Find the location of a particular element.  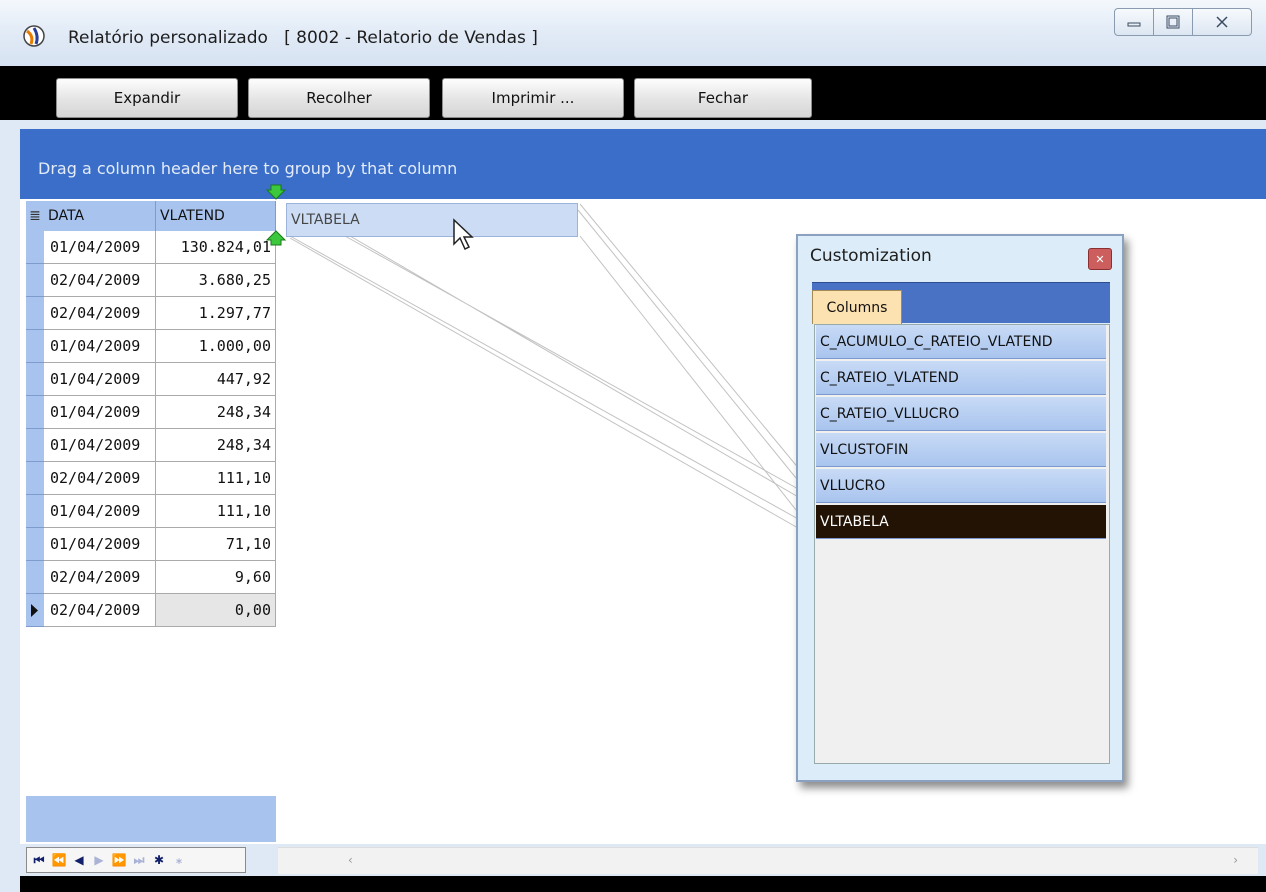

customization-column-item: C_RATEIO_VLATEND is located at coordinates (961, 378).